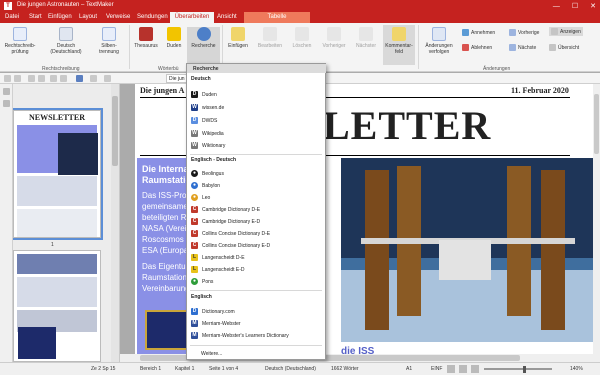  I want to click on research-item-leo: ● Leo, so click(200, 197).